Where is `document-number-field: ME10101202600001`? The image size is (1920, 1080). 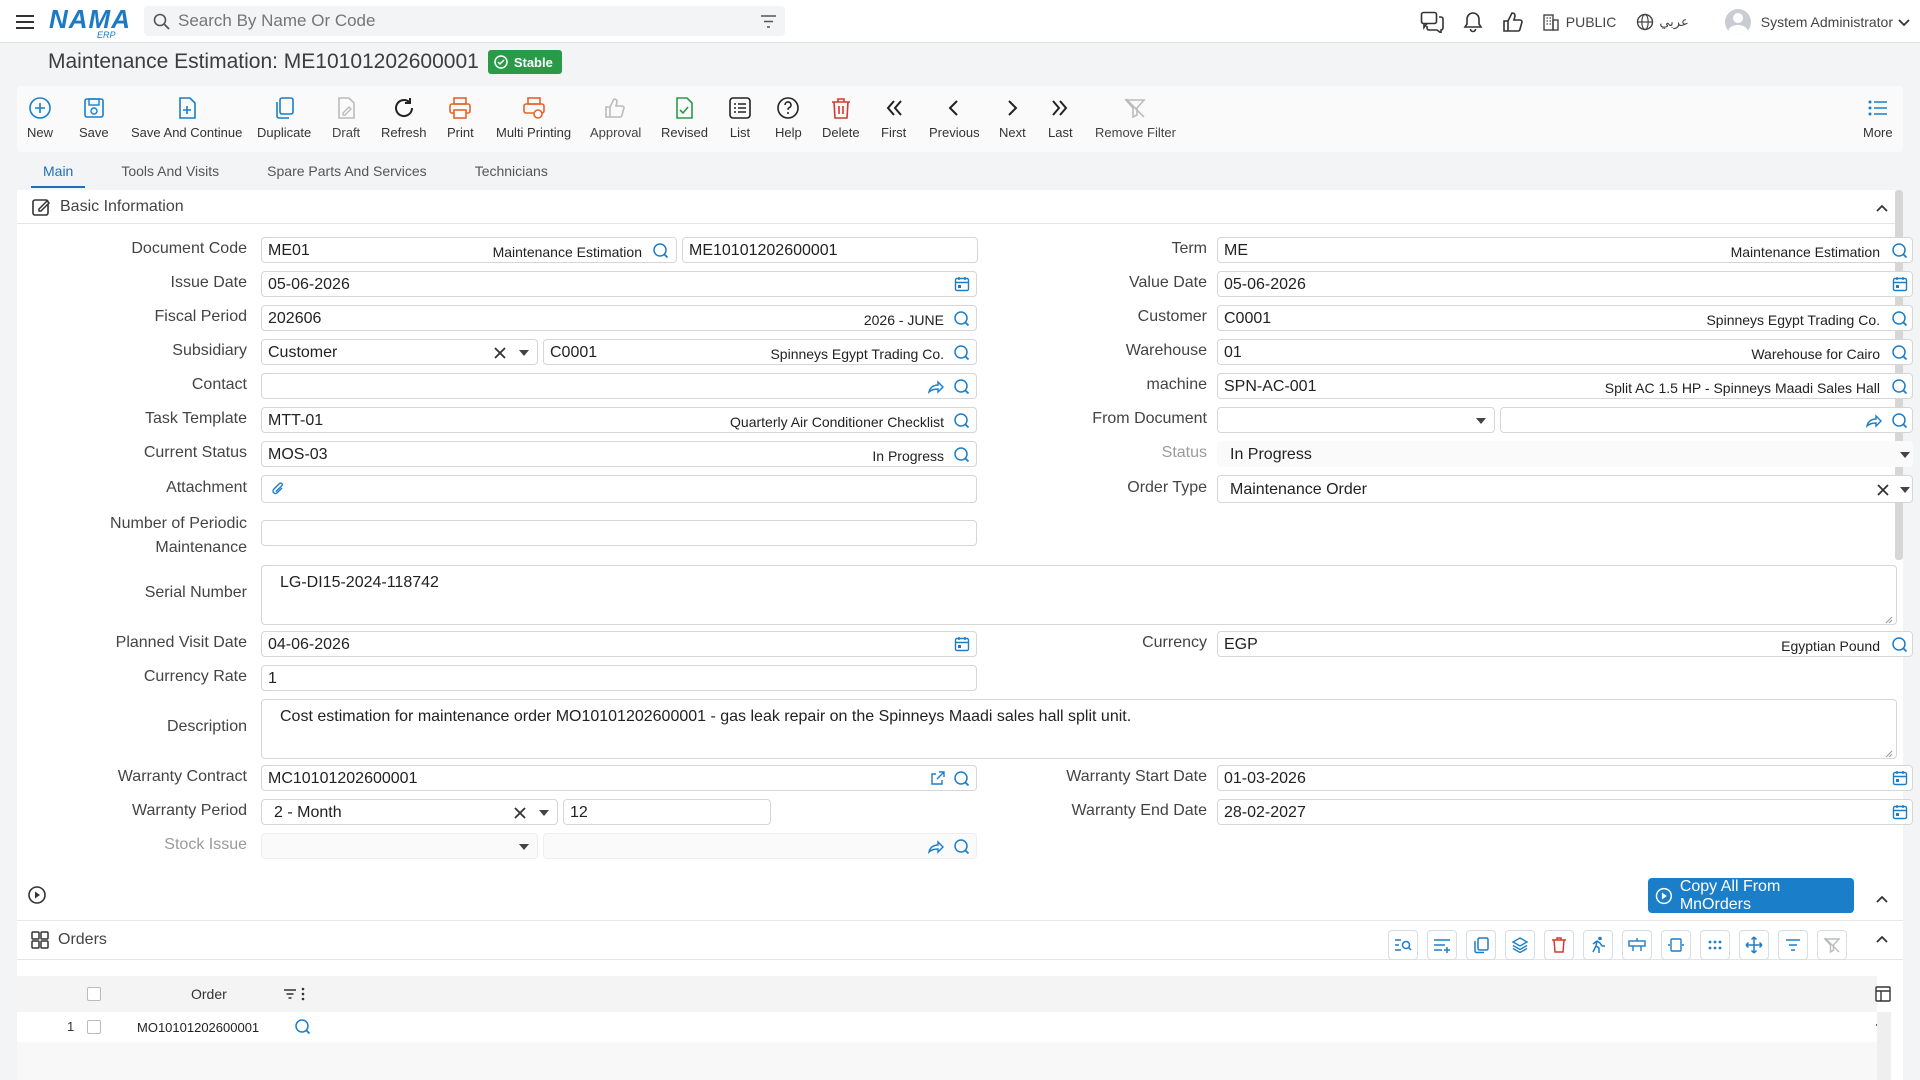
document-number-field: ME10101202600001 is located at coordinates (830, 250).